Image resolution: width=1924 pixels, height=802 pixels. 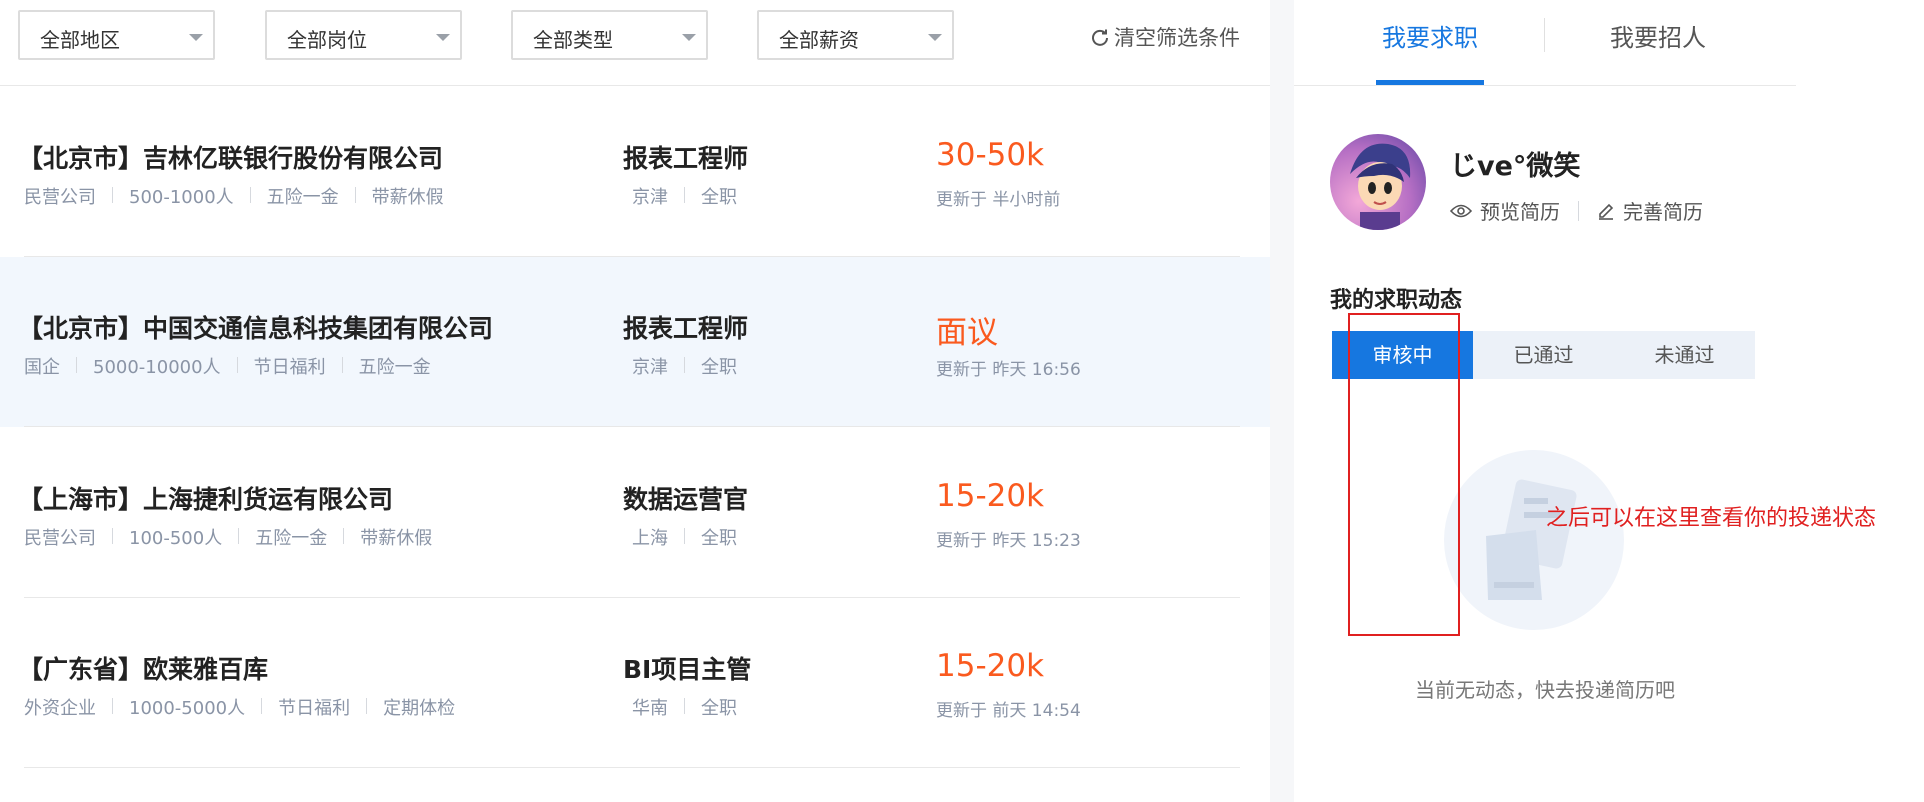 What do you see at coordinates (42, 367) in the screenshot?
I see `company-tag: 国企` at bounding box center [42, 367].